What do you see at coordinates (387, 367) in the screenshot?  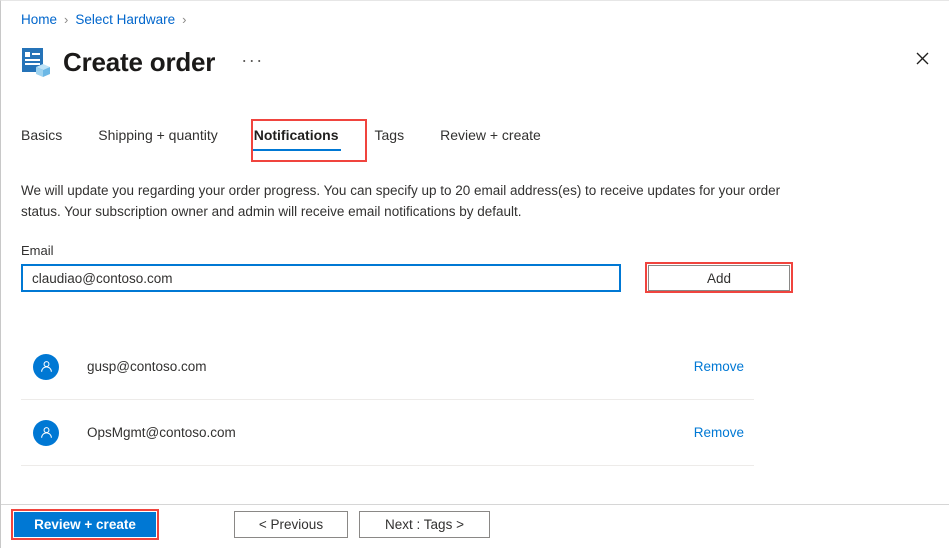 I see `list-item: gusp@contoso.com Remove` at bounding box center [387, 367].